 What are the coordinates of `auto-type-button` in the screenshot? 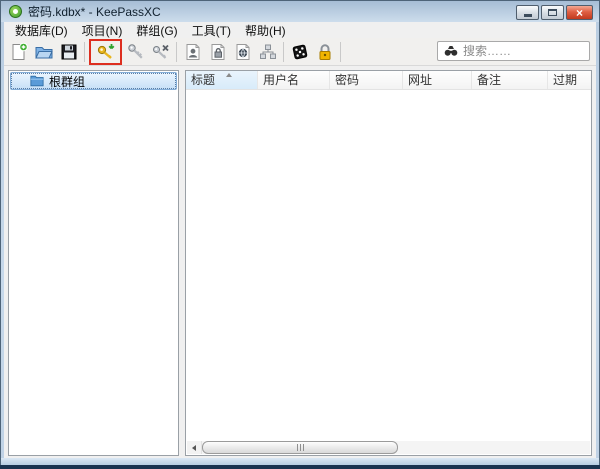 It's located at (267, 52).